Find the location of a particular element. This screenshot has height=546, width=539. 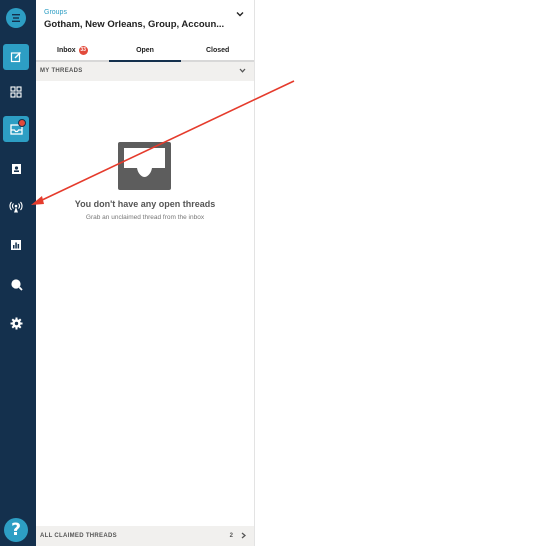

broadcast-button is located at coordinates (16, 207).